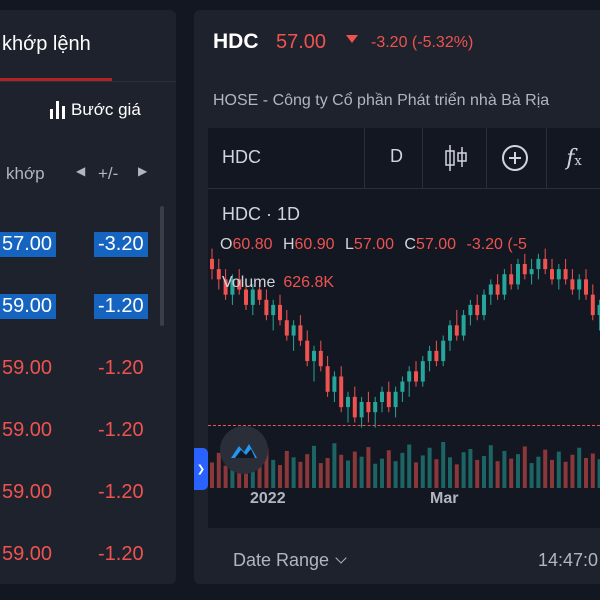 The width and height of the screenshot is (600, 600). Describe the element at coordinates (88, 174) in the screenshot. I see `column-header: khớp ◀ +/- ▶` at that location.